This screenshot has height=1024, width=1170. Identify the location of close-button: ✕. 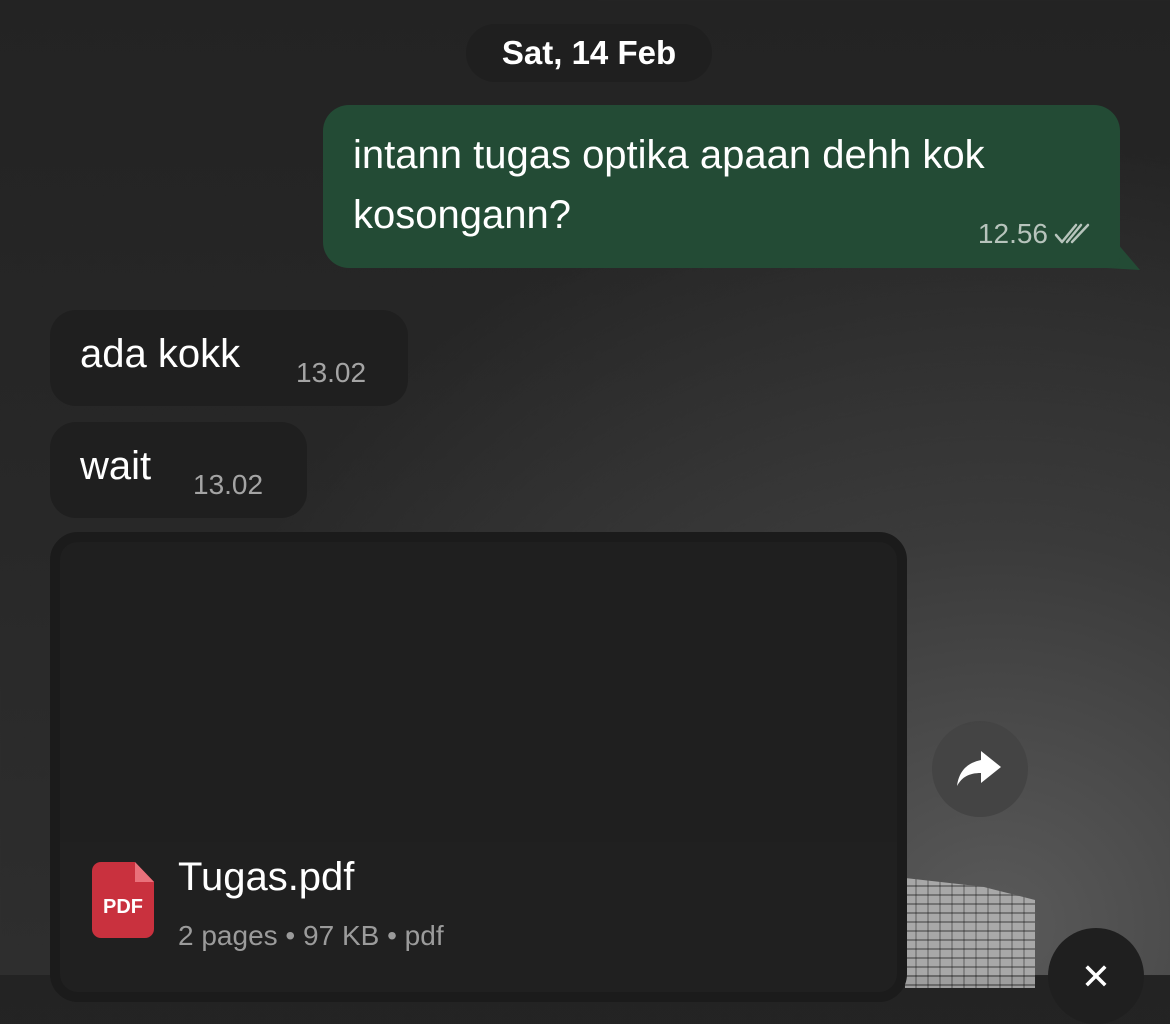
(1096, 976).